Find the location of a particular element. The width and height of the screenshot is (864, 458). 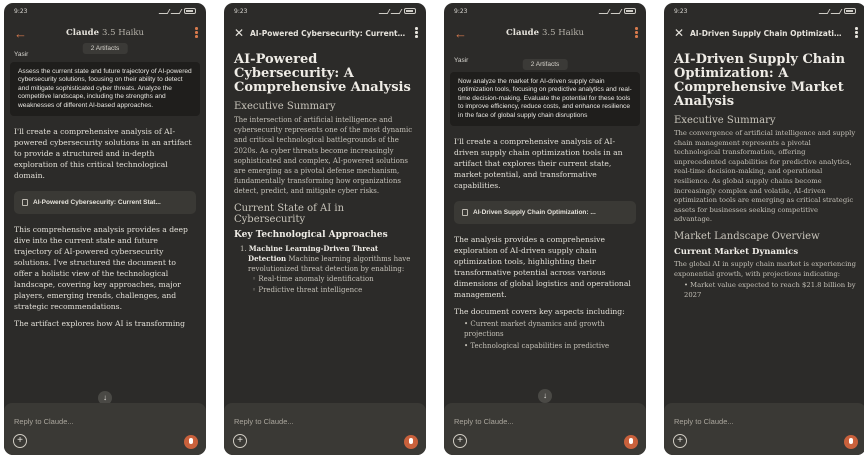

section-heading: Market Landscape Overview is located at coordinates (747, 236).